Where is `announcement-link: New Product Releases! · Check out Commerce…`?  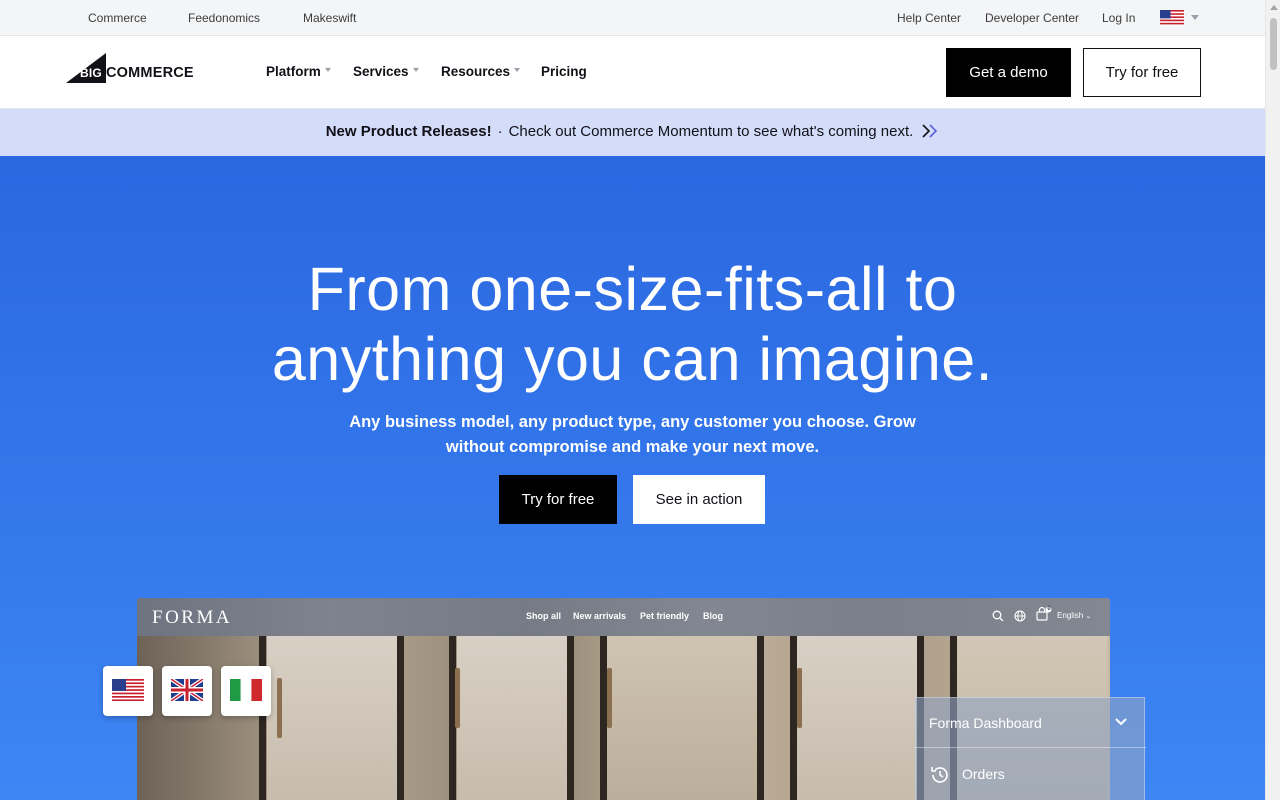 announcement-link: New Product Releases! · Check out Commerce… is located at coordinates (632, 132).